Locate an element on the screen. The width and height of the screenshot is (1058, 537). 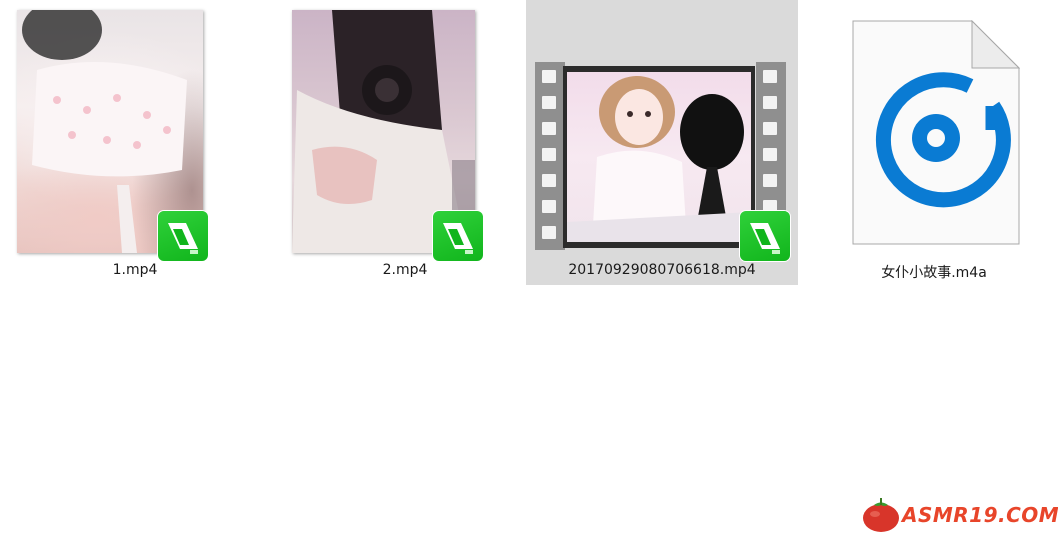
audio-file-icon is located at coordinates (936, 132).